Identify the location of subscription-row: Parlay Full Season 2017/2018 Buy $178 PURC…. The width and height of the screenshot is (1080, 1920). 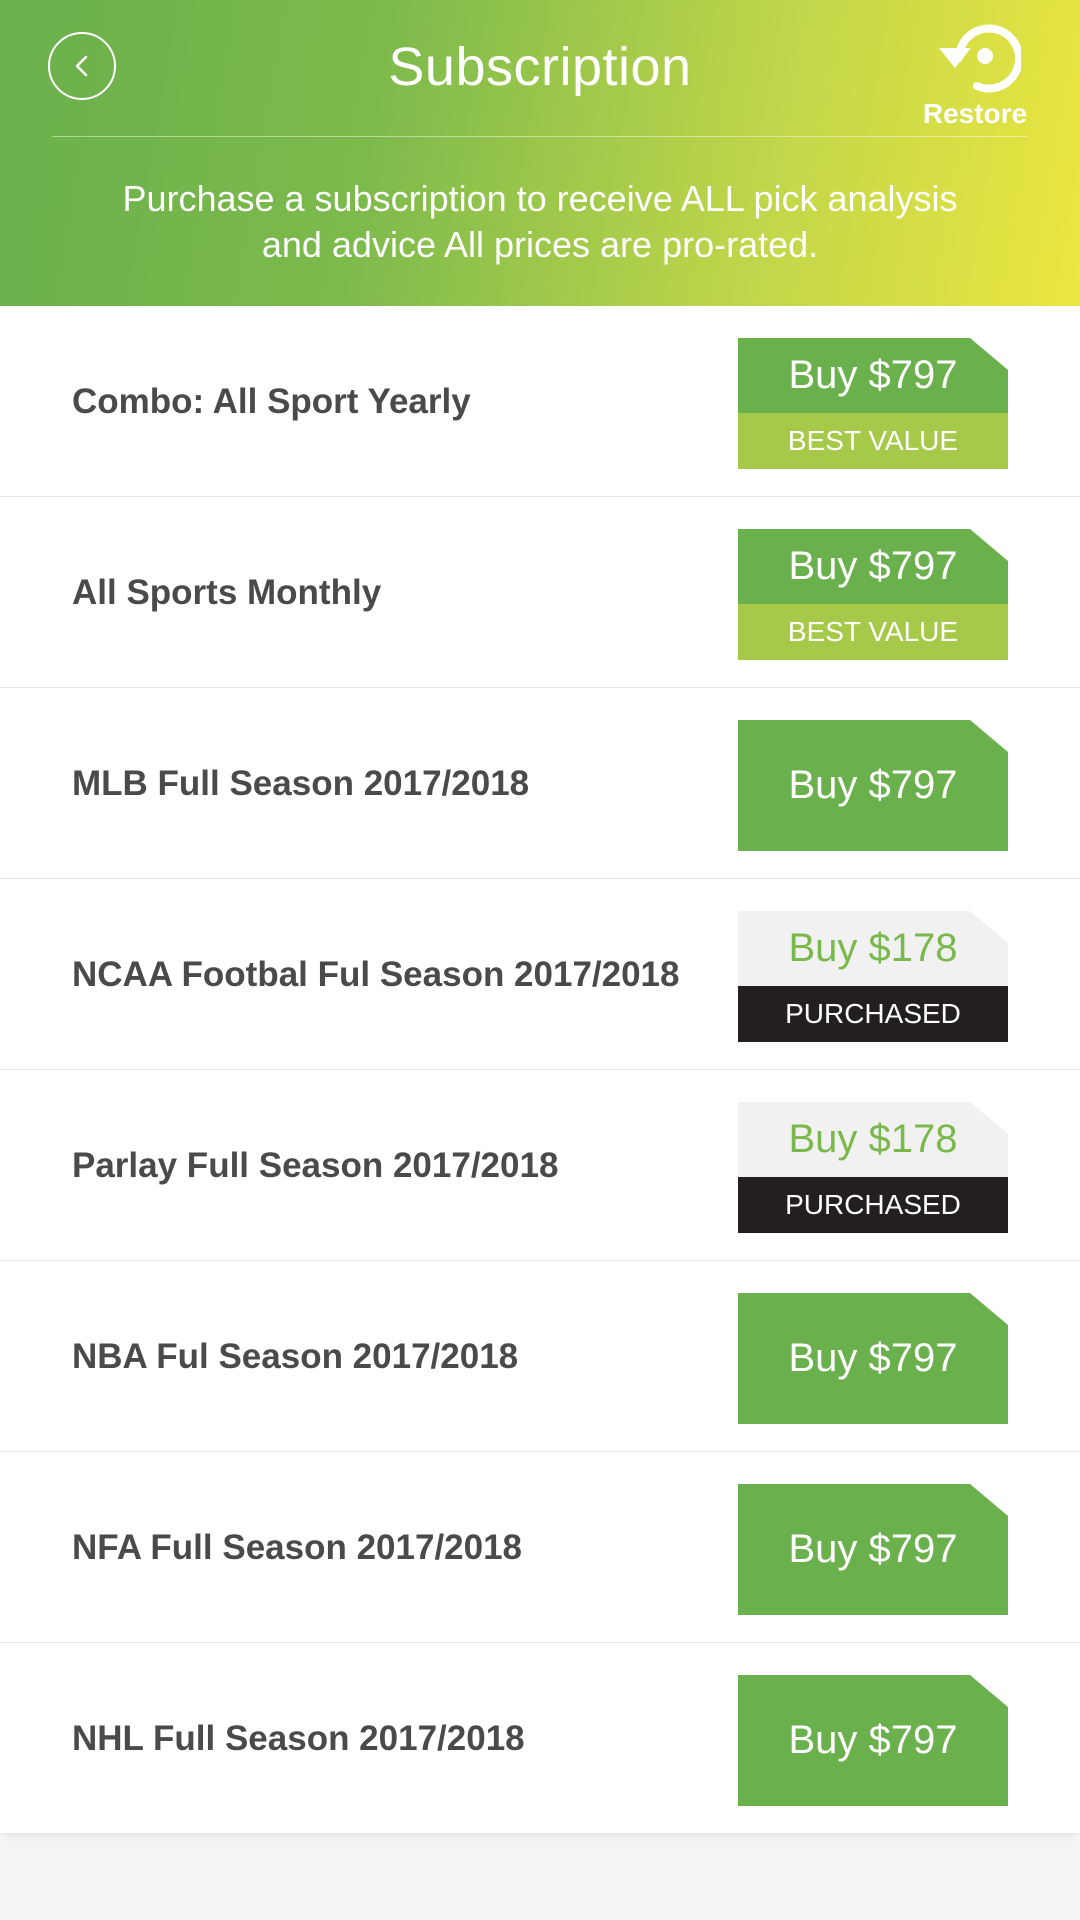
(540, 1165).